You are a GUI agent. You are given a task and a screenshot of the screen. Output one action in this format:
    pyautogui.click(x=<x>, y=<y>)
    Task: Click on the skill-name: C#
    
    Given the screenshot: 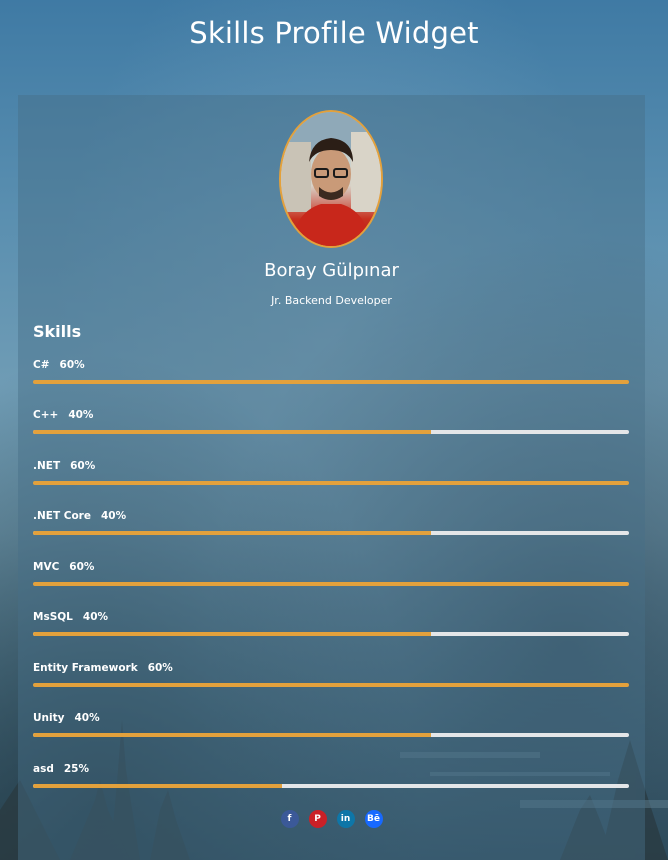 What is the action you would take?
    pyautogui.click(x=41, y=365)
    